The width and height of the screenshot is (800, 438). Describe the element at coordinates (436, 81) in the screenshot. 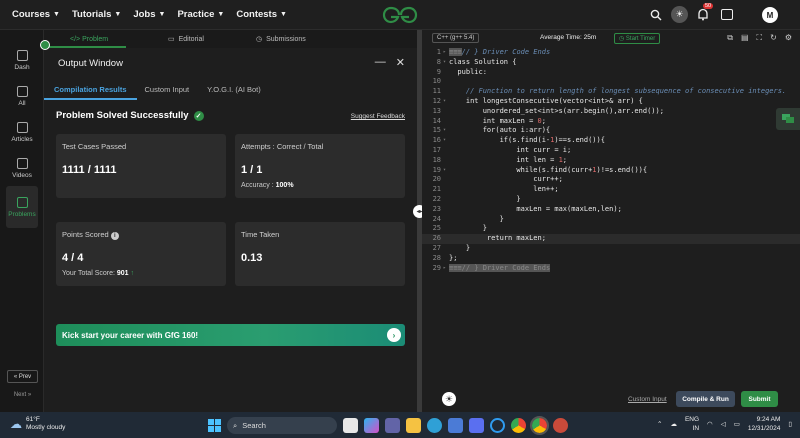

I see `code-line: 10` at that location.